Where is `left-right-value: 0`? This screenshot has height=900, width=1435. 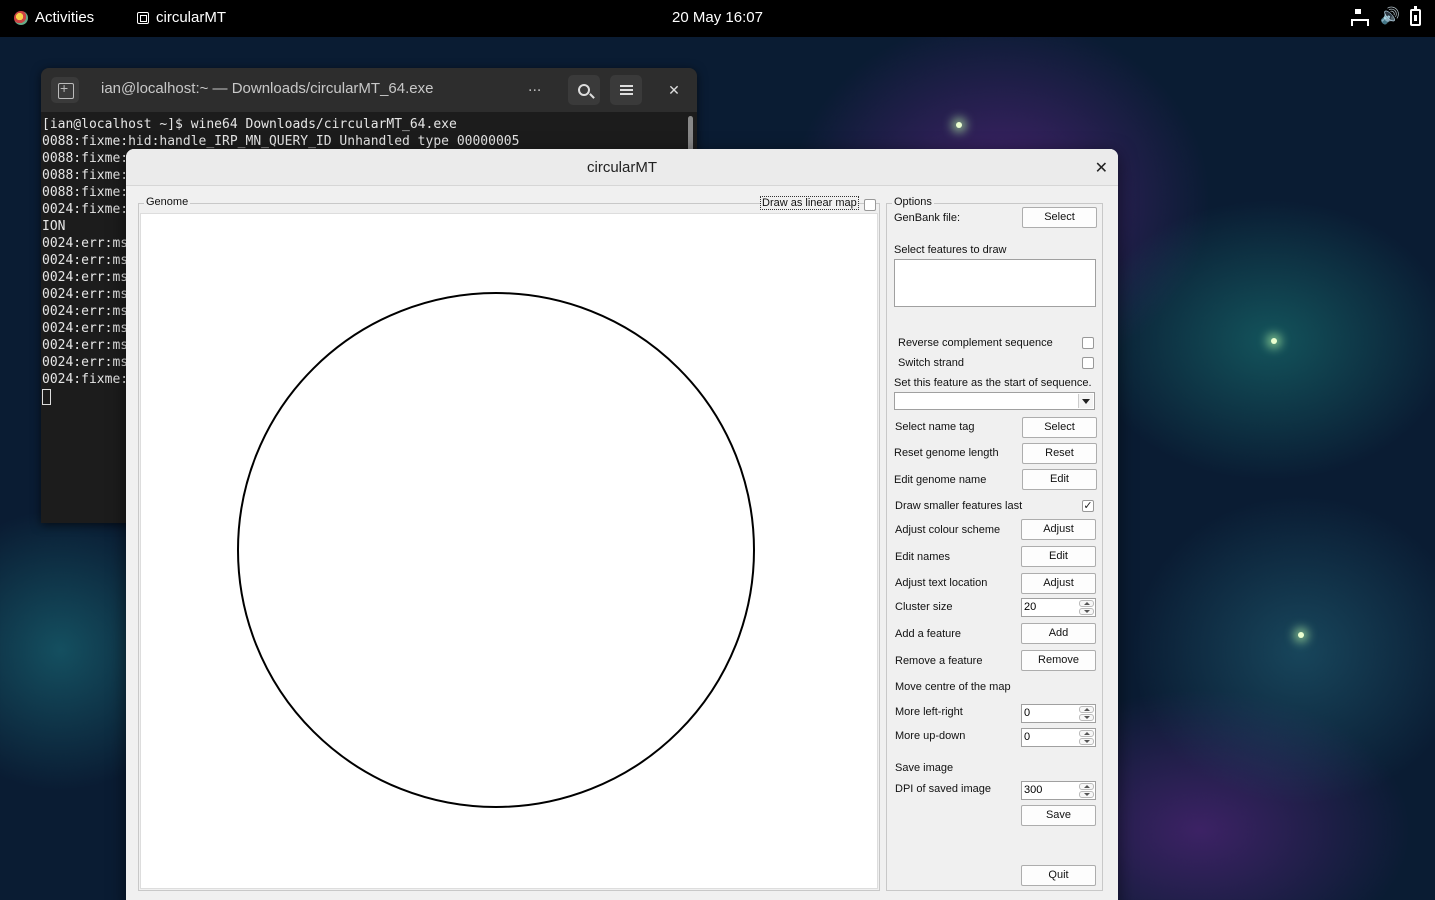
left-right-value: 0 is located at coordinates (1027, 713).